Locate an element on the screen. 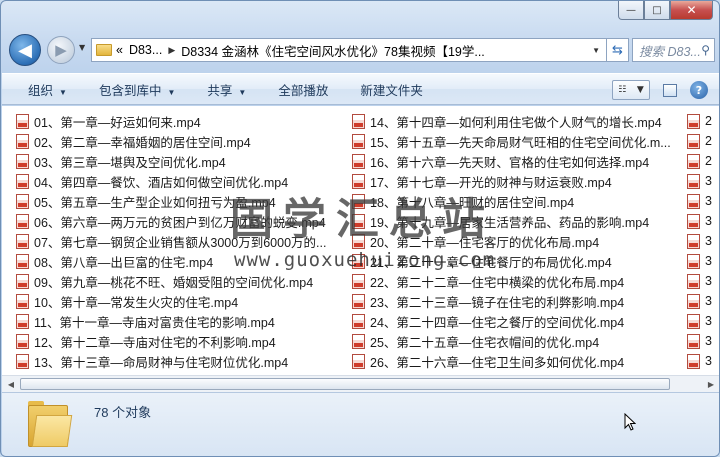 This screenshot has height=457, width=720. file-name: 14、第十四章—如何利用住宅做个人财气的增长.mp4 is located at coordinates (516, 122).